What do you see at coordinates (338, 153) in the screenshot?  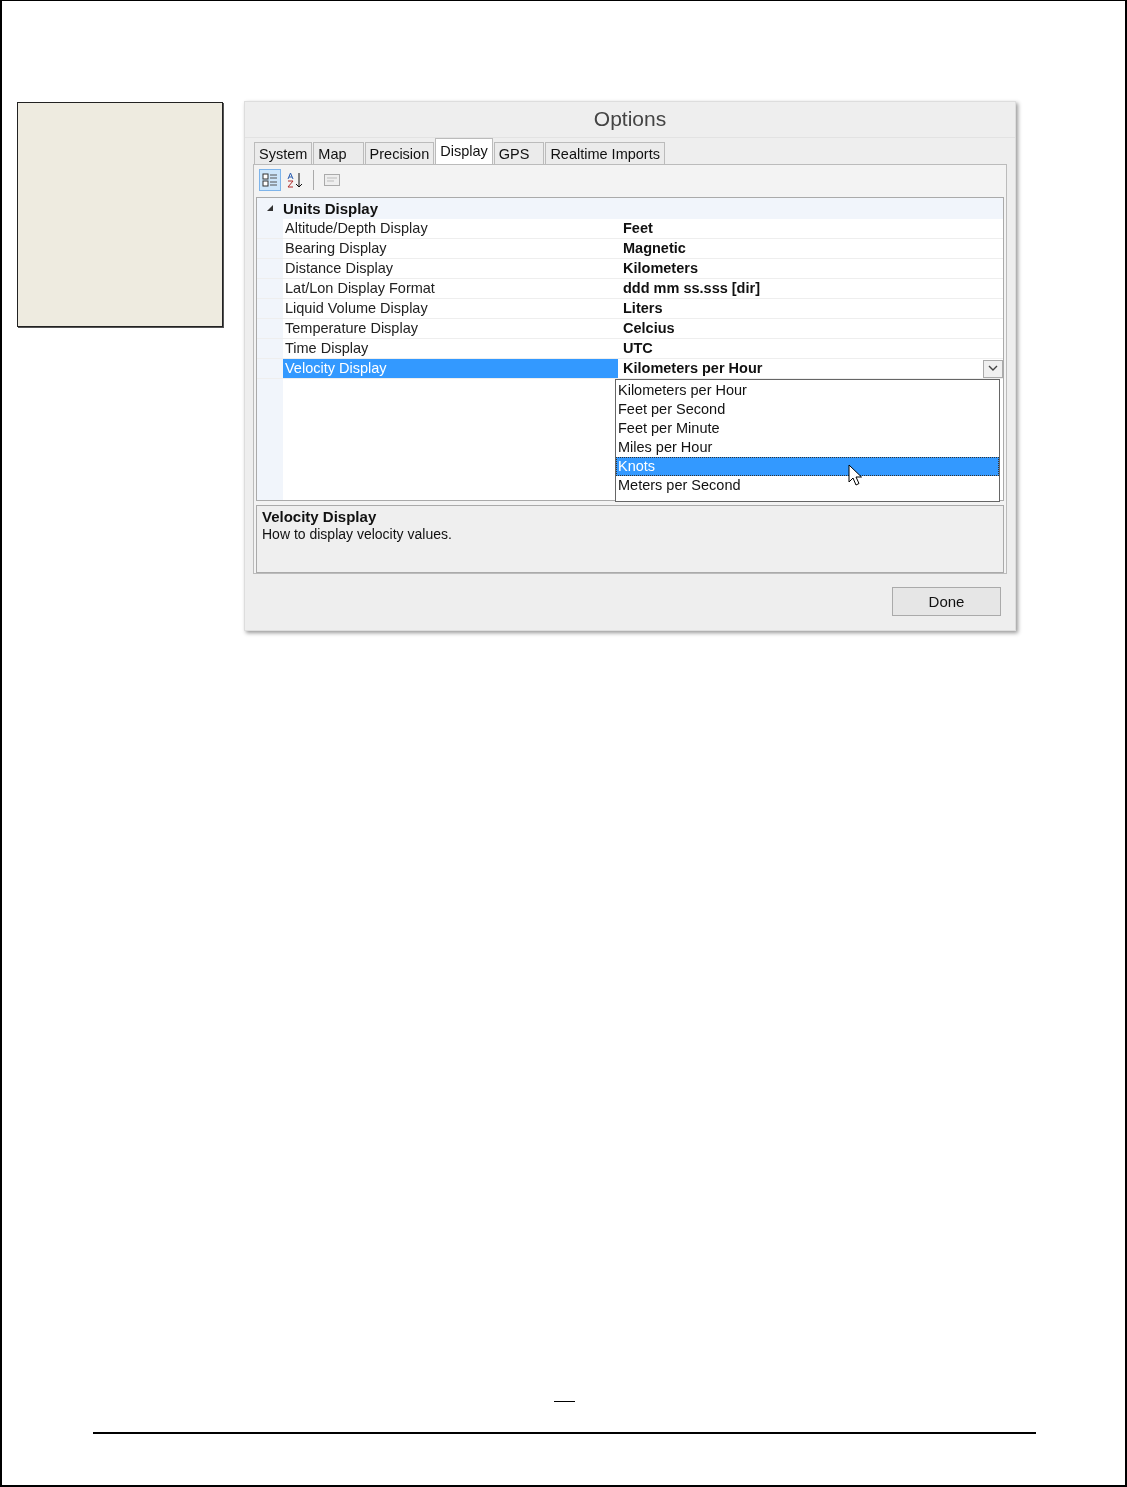 I see `tab: Map` at bounding box center [338, 153].